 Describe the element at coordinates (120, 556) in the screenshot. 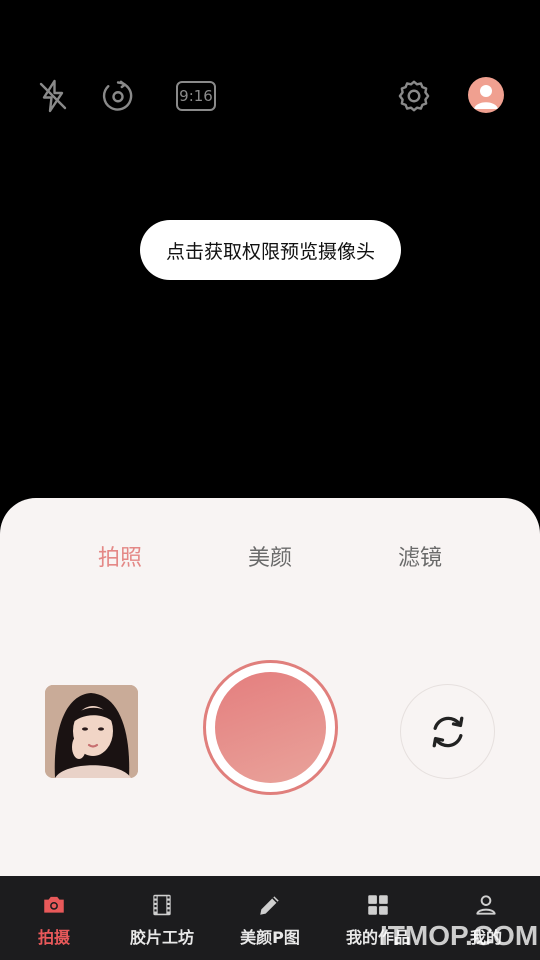

I see `tab-photo: 拍照` at that location.